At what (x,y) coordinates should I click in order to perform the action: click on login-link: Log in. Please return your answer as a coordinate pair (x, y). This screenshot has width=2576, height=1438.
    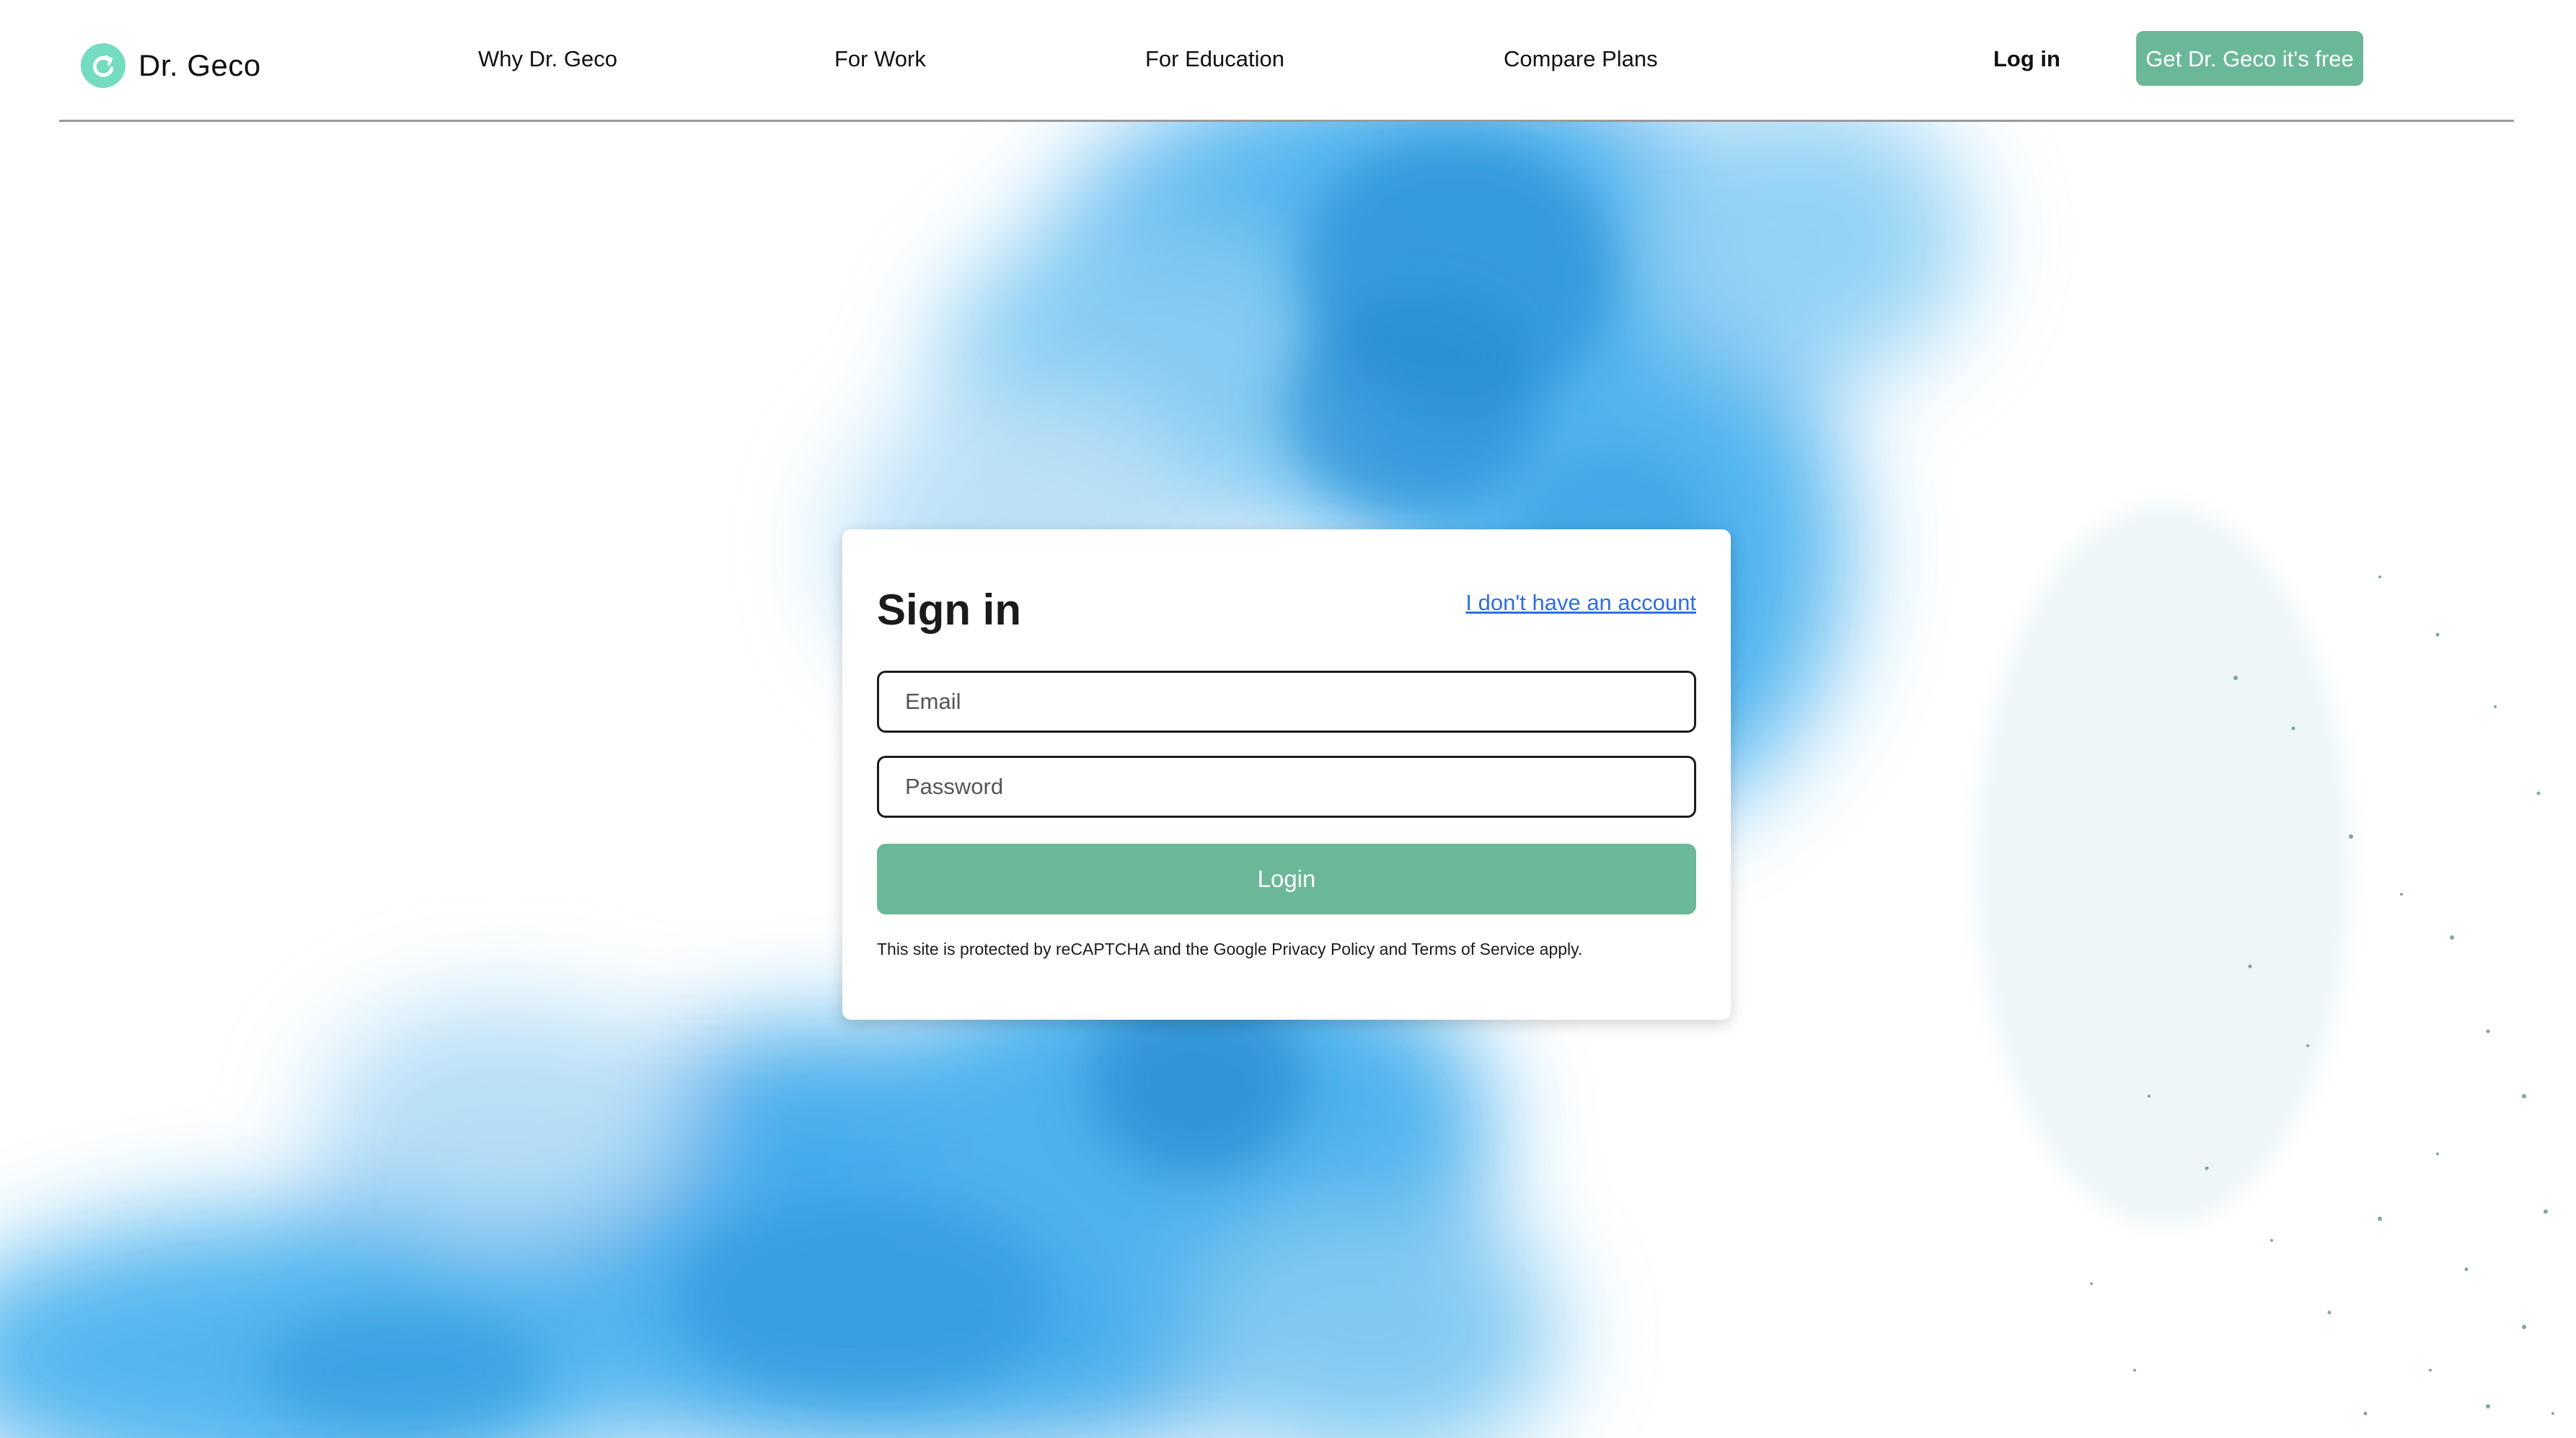
    Looking at the image, I should click on (2026, 59).